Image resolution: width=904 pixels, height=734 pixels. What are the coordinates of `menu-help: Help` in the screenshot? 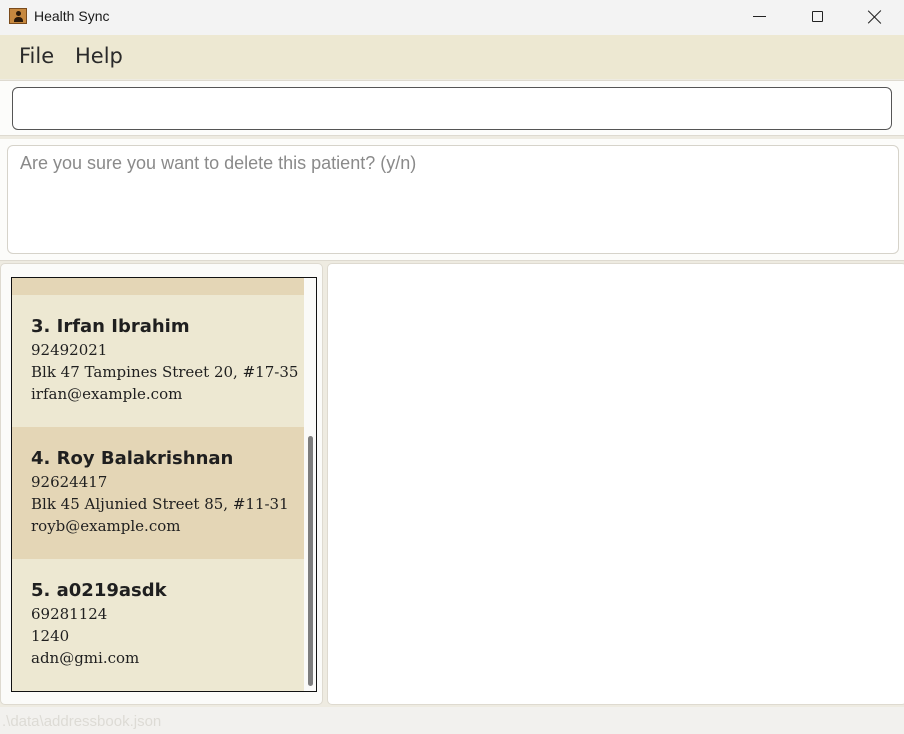 It's located at (99, 56).